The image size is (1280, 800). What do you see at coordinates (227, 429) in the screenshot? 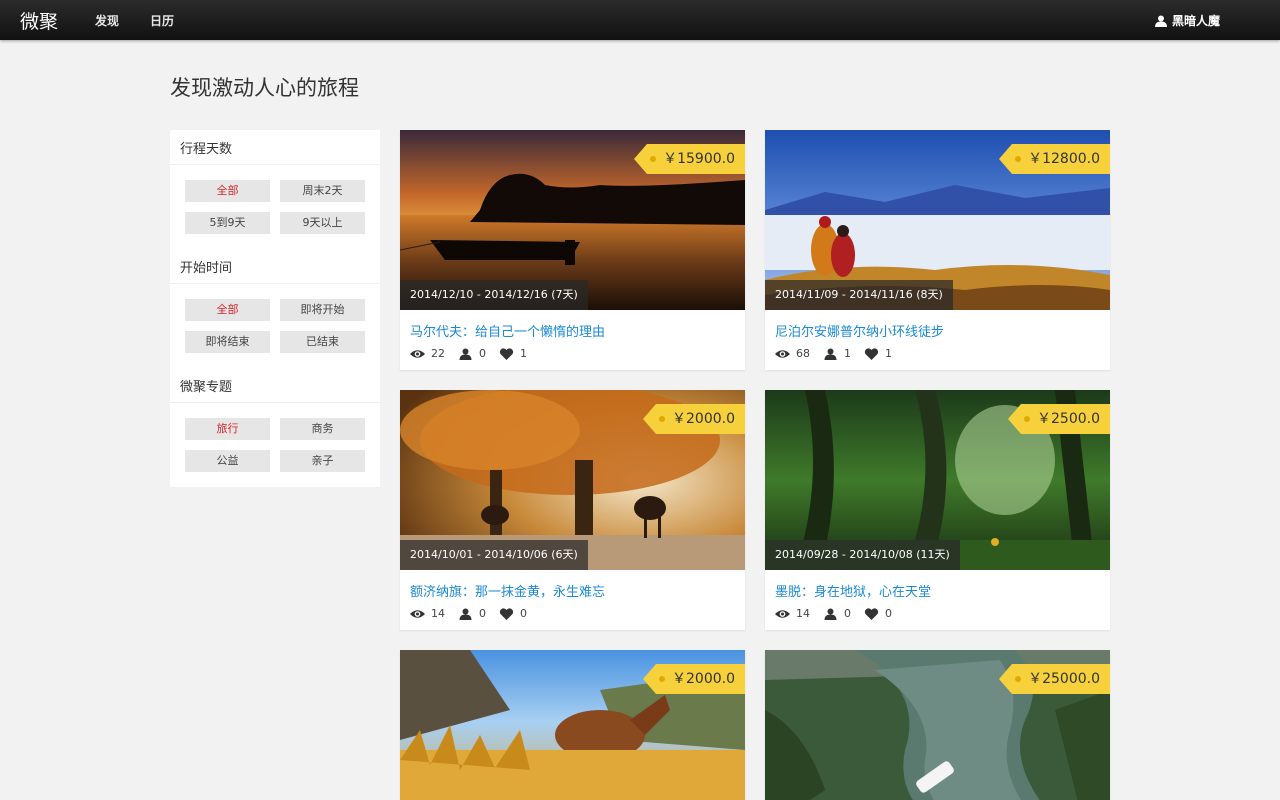
I see `filter-topic-travel: 旅行` at bounding box center [227, 429].